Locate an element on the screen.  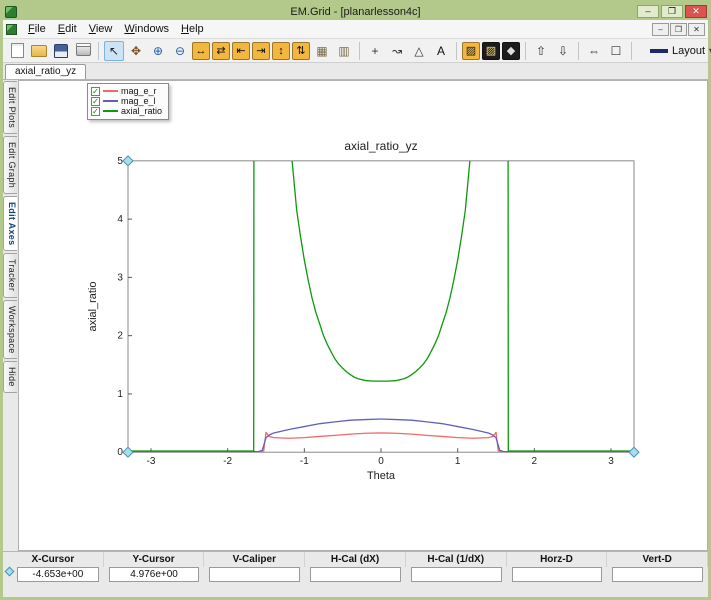
minimize-button: – is located at coordinates (648, 11).